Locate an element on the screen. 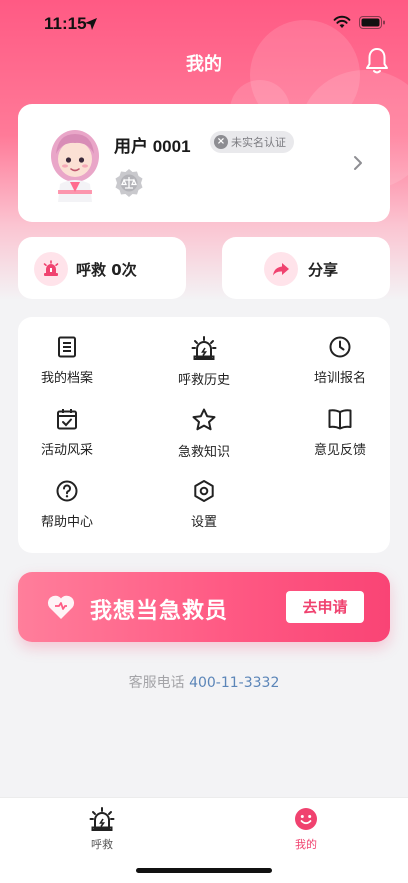 The image size is (408, 883). clock-icon is located at coordinates (340, 347).